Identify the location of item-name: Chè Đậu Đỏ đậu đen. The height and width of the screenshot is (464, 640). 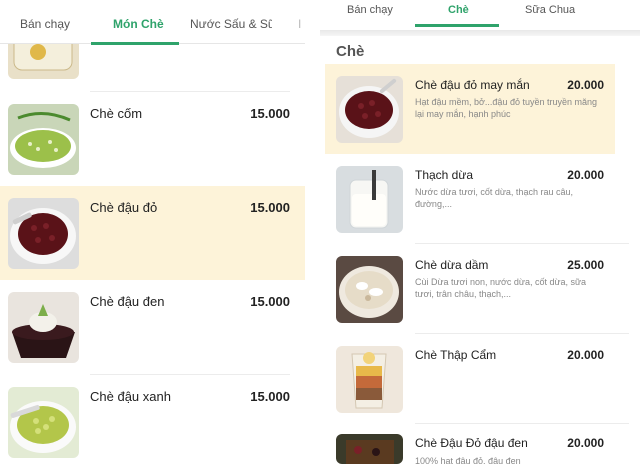
(471, 443).